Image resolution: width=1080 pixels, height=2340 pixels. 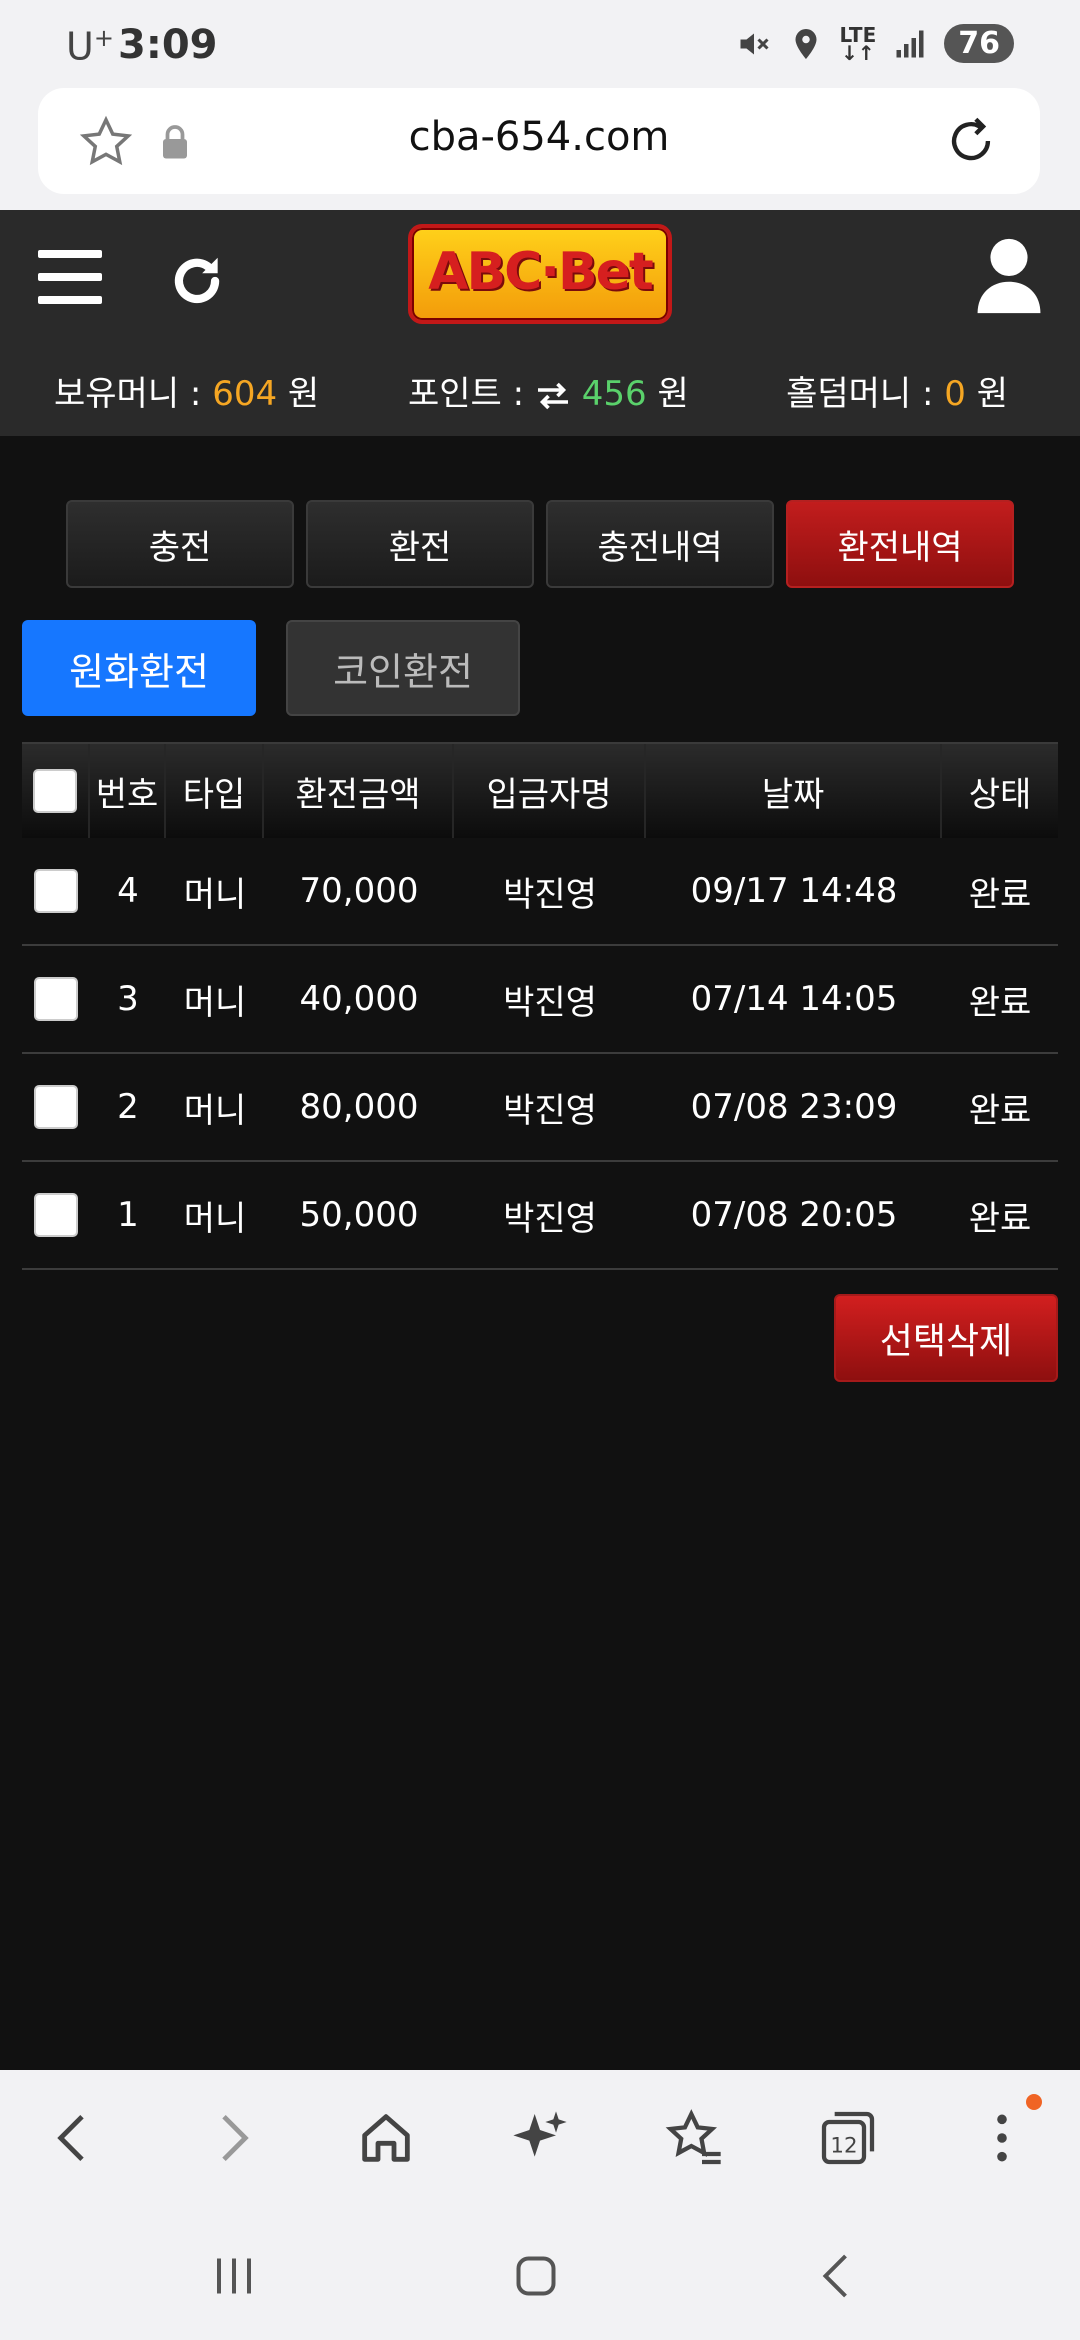 What do you see at coordinates (694, 2138) in the screenshot?
I see `bookmarks-icon` at bounding box center [694, 2138].